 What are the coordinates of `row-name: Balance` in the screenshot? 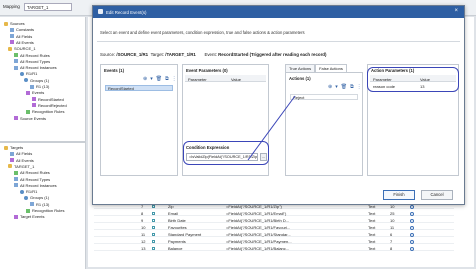 It's located at (175, 248).